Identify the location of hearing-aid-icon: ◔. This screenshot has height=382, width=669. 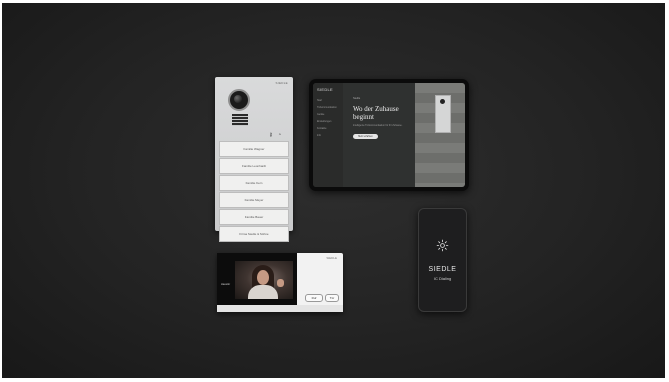
(280, 135).